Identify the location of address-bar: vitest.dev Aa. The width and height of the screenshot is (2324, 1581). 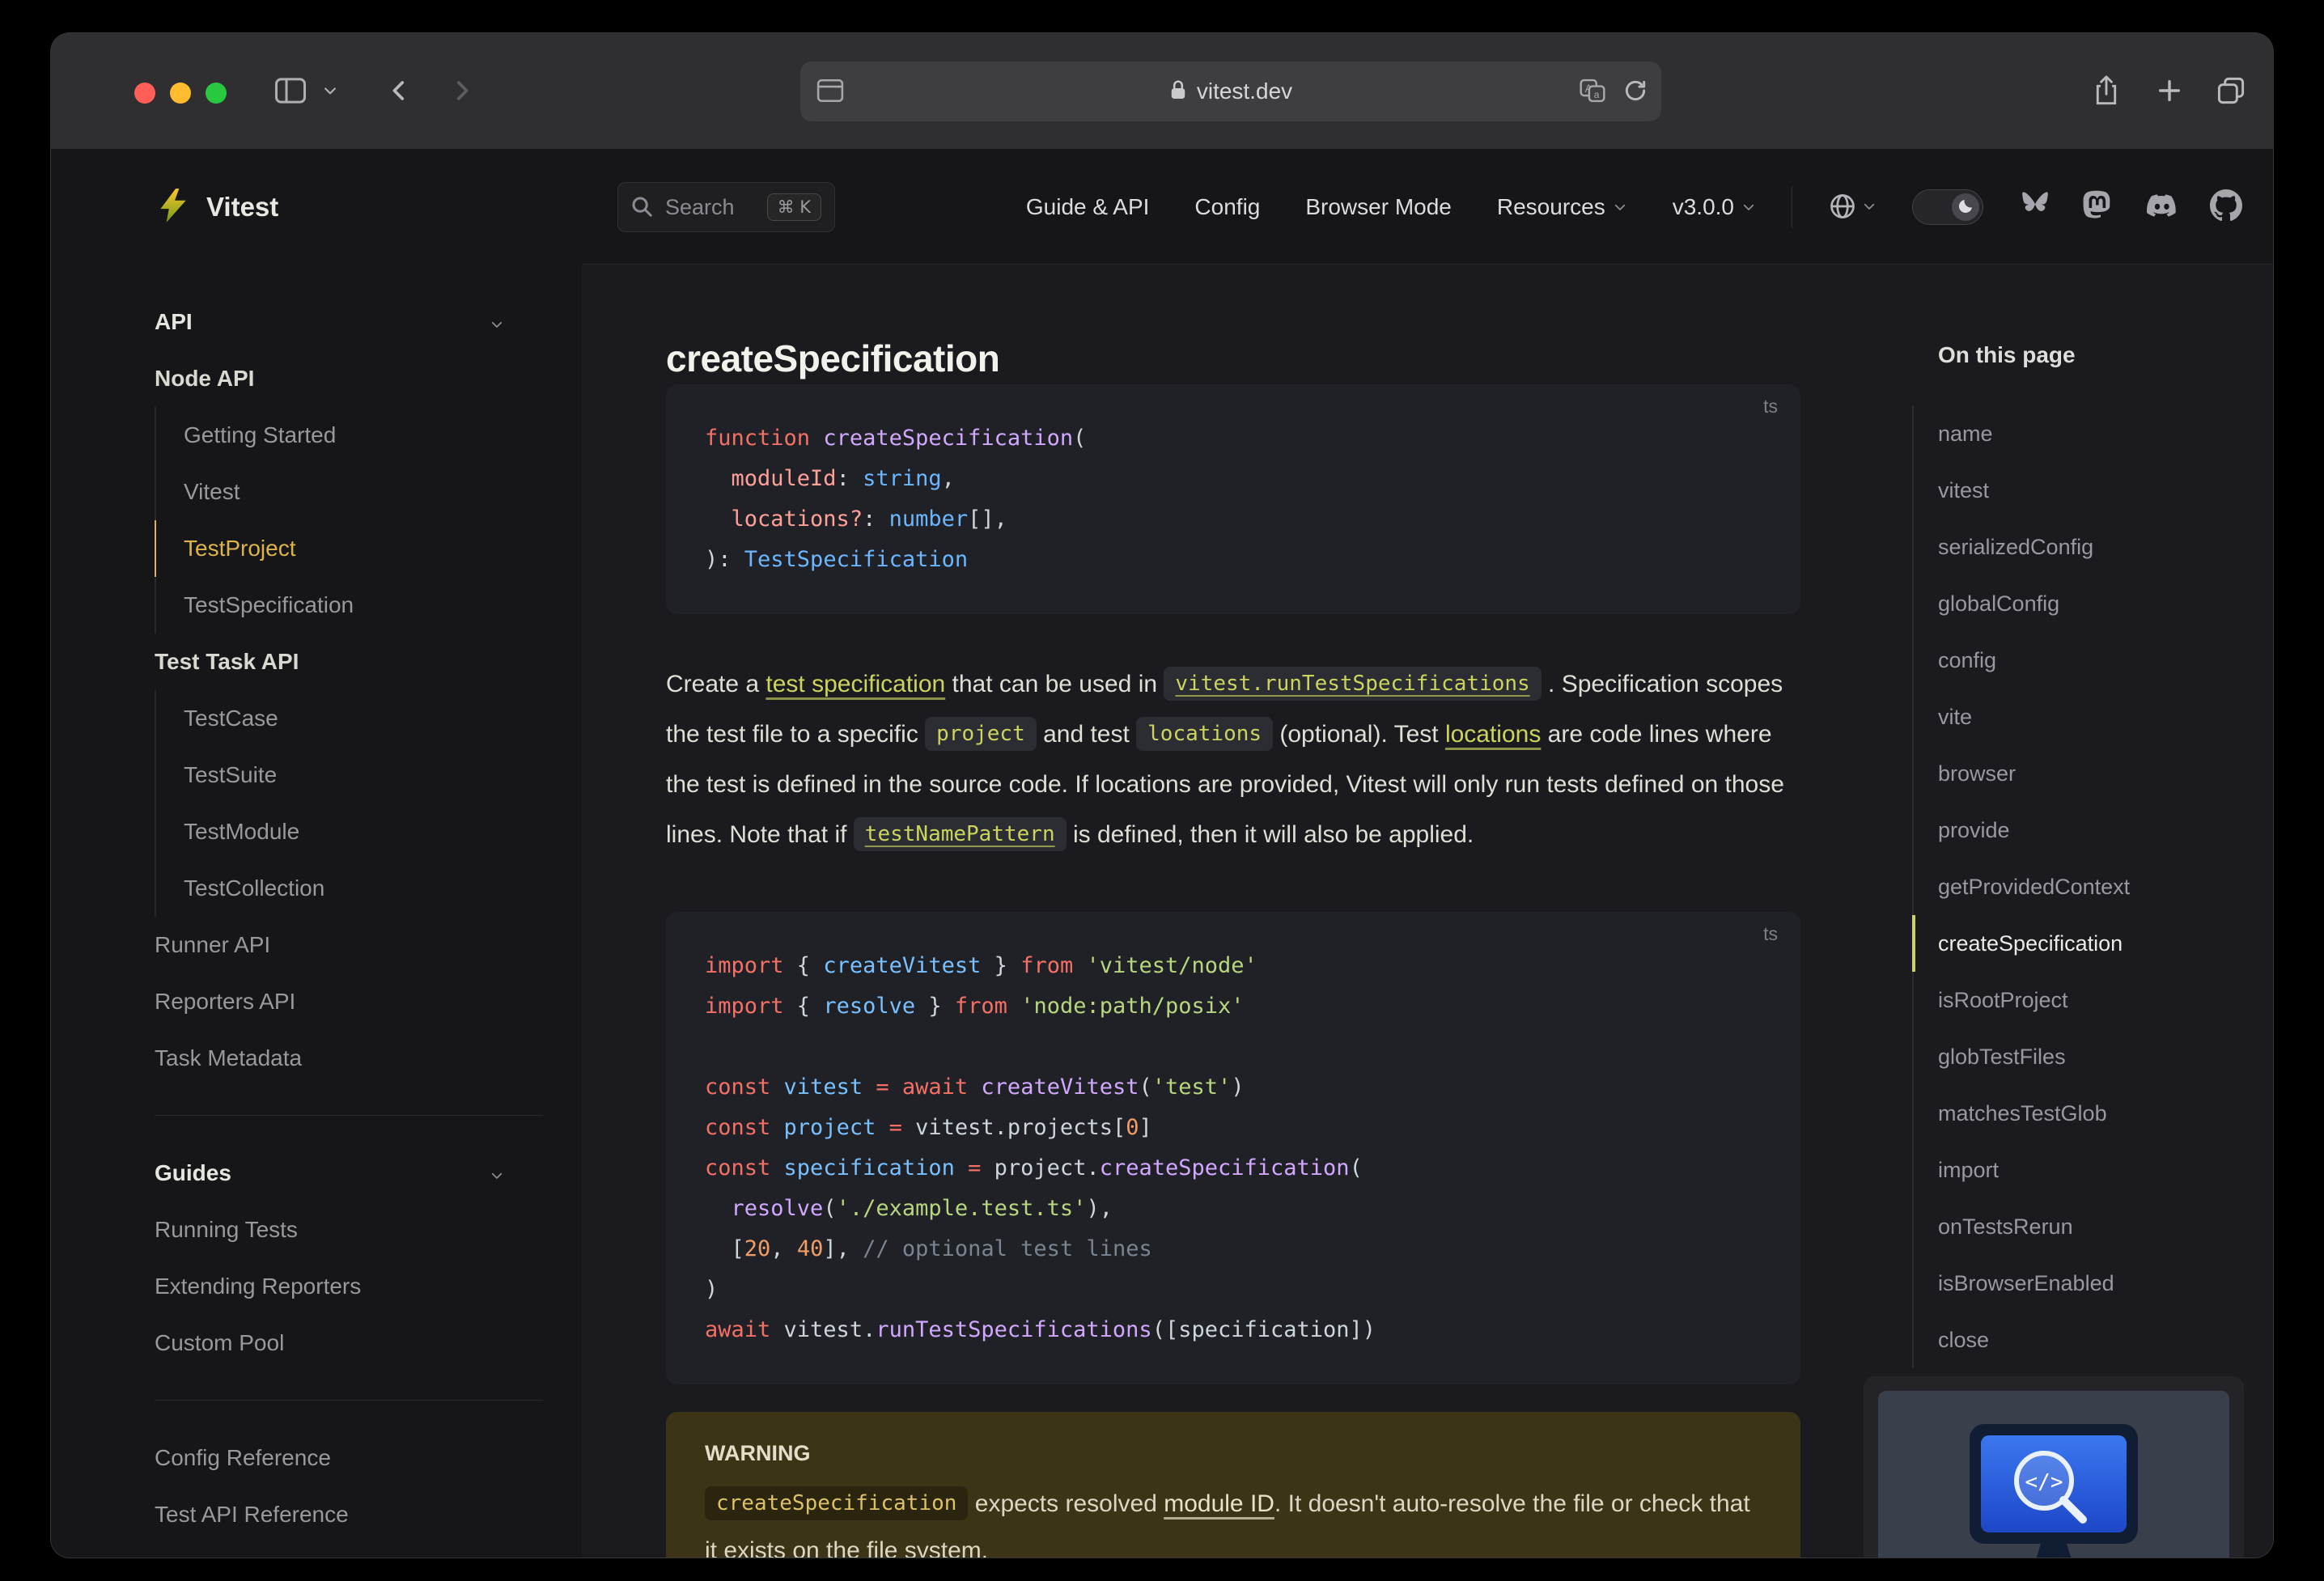
(1231, 91).